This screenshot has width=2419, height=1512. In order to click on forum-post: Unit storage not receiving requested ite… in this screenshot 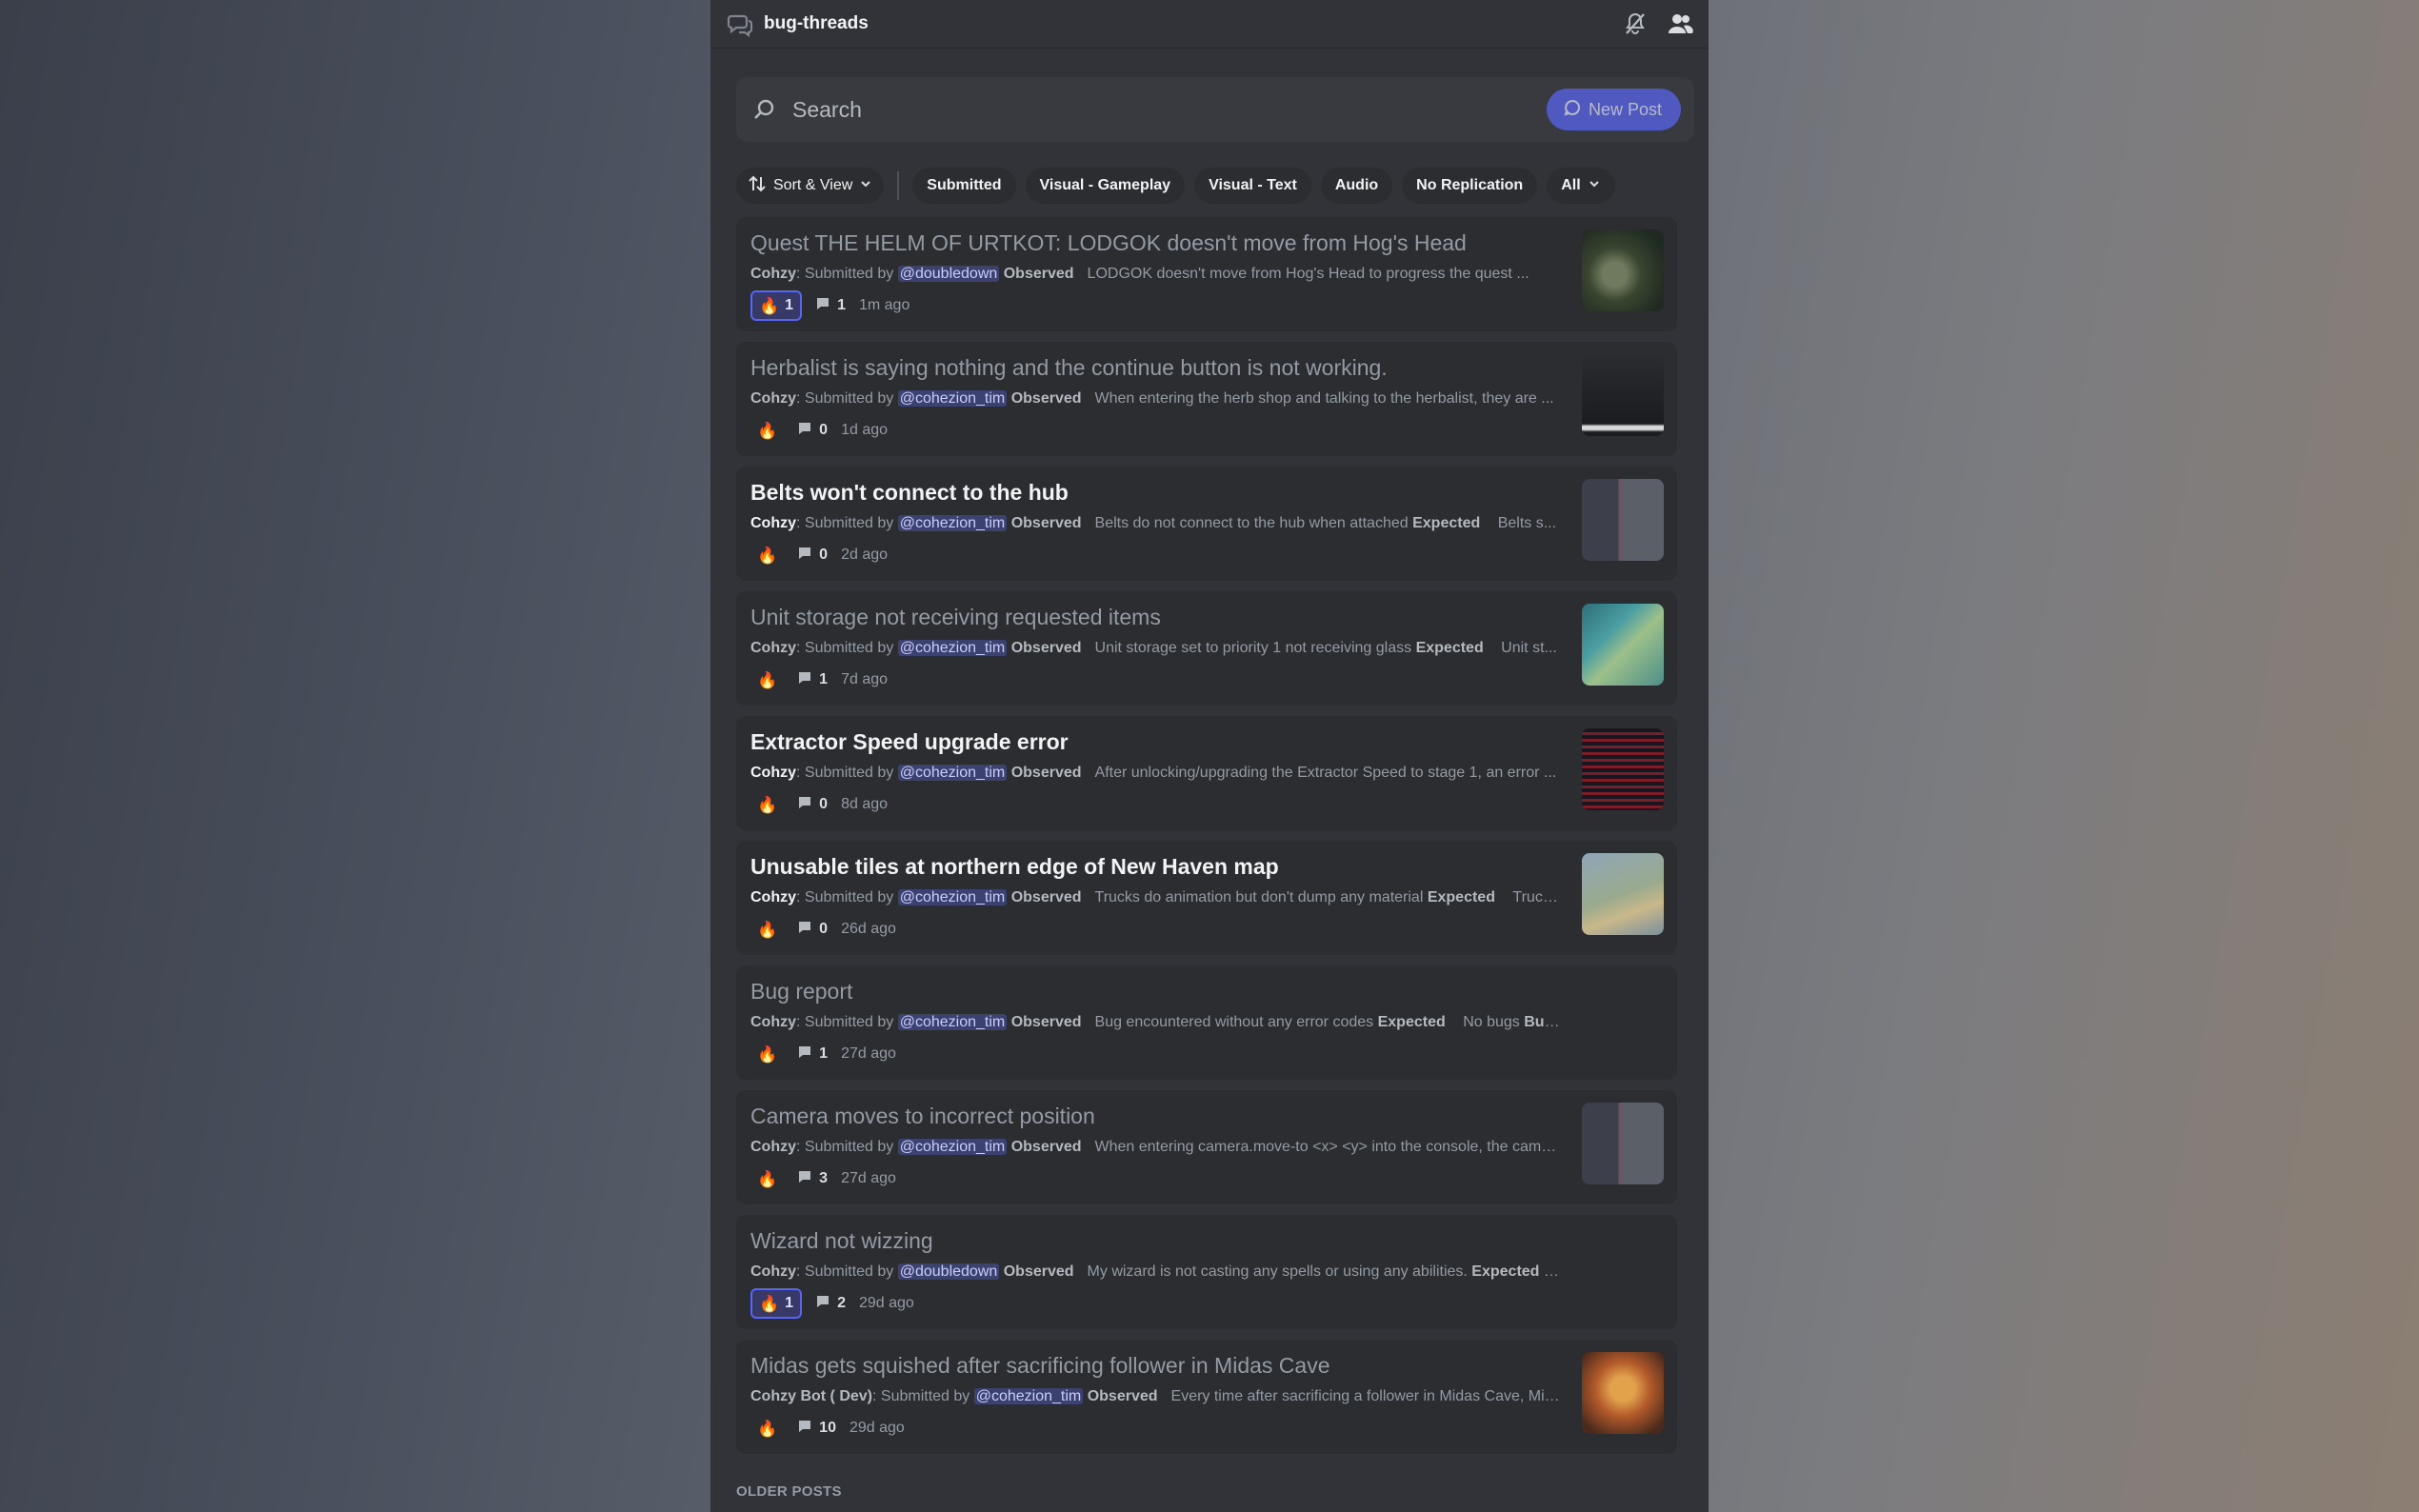, I will do `click(1206, 648)`.